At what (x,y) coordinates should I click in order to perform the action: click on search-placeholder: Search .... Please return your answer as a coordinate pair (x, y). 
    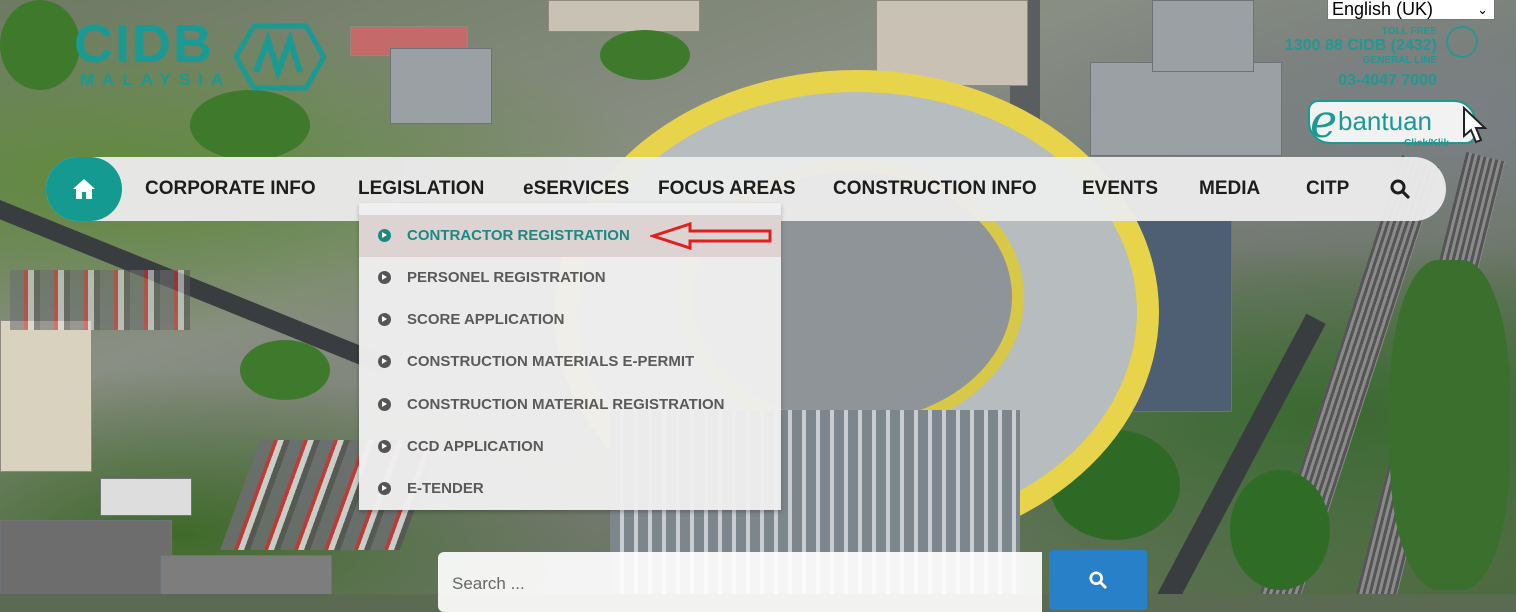
    Looking at the image, I should click on (488, 583).